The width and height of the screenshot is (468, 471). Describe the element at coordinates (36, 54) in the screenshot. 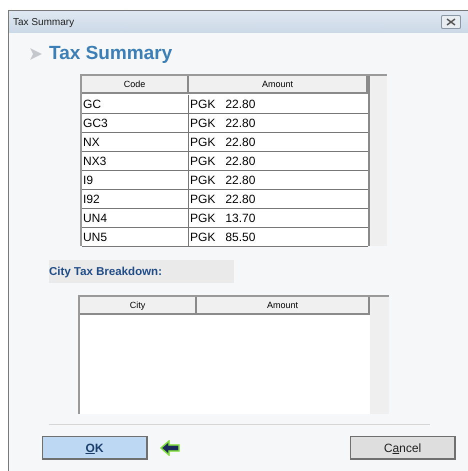

I see `chevron-icon` at that location.